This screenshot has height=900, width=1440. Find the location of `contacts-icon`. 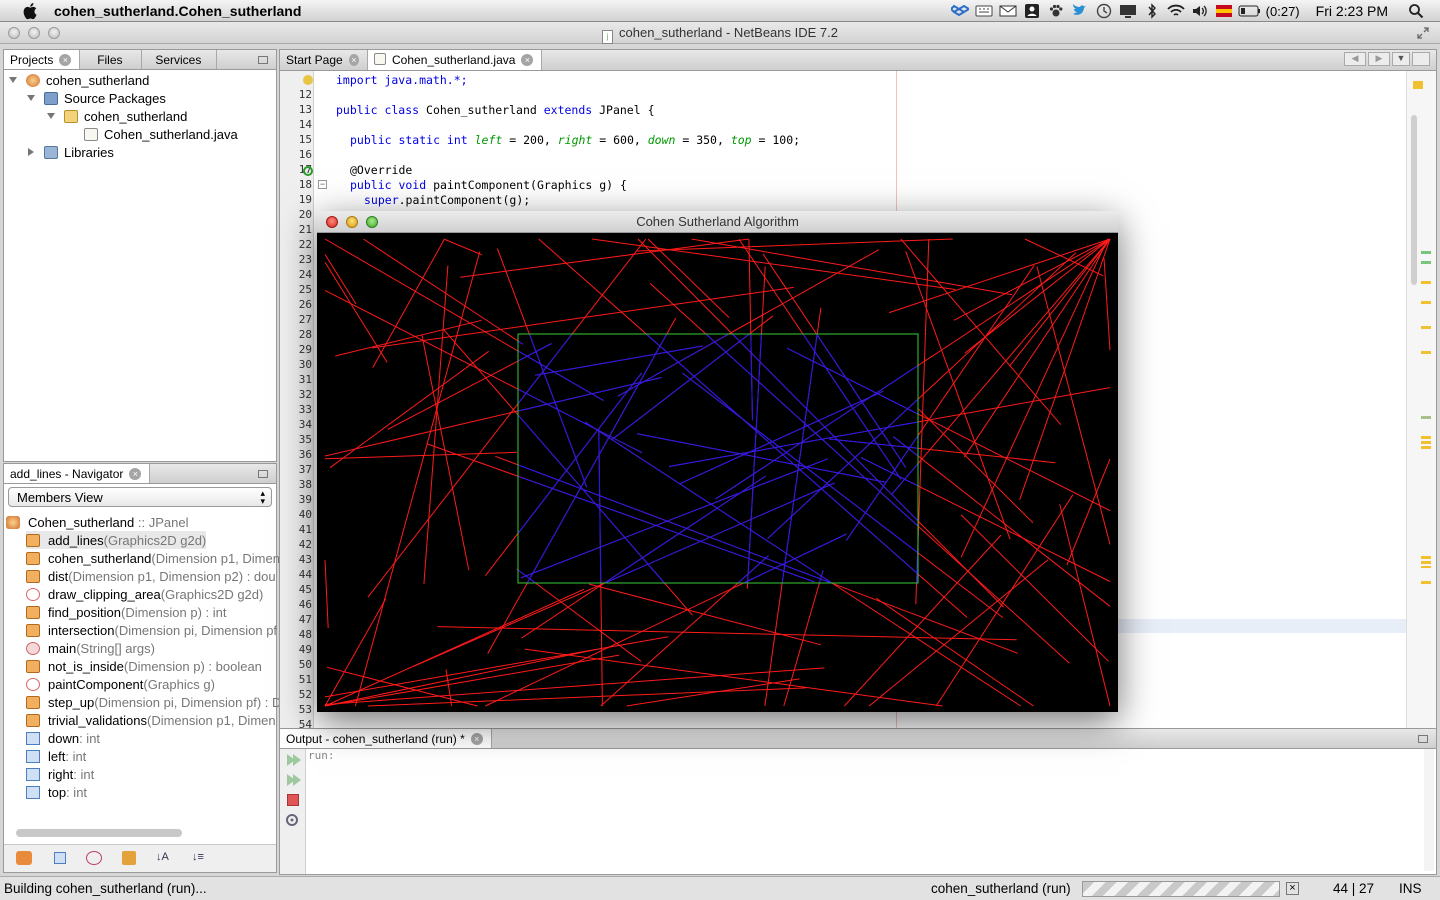

contacts-icon is located at coordinates (1032, 11).